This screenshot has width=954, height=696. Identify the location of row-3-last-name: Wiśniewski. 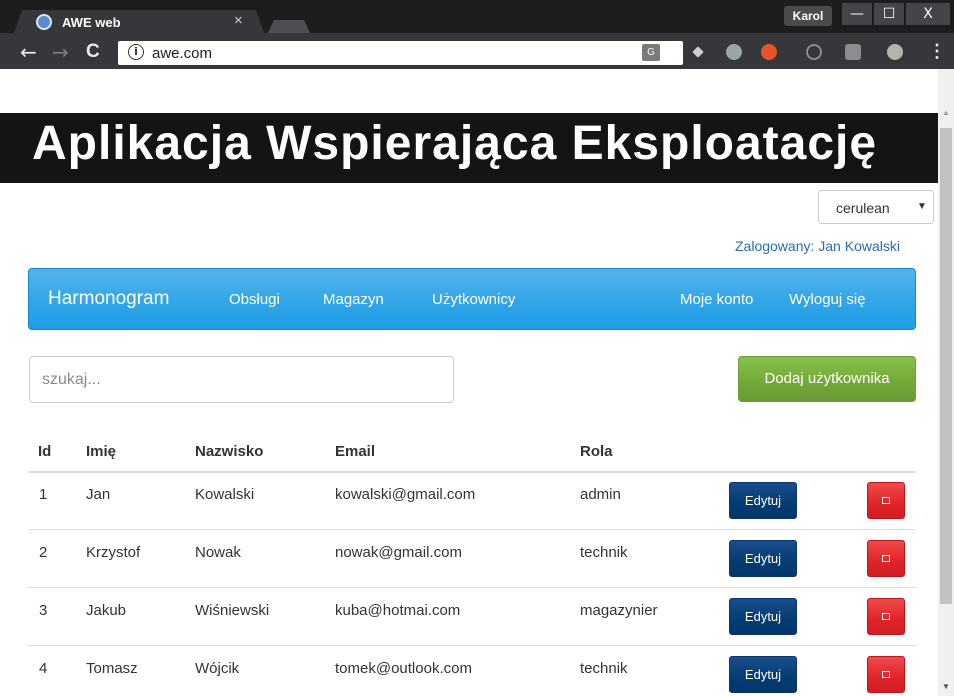
(232, 610).